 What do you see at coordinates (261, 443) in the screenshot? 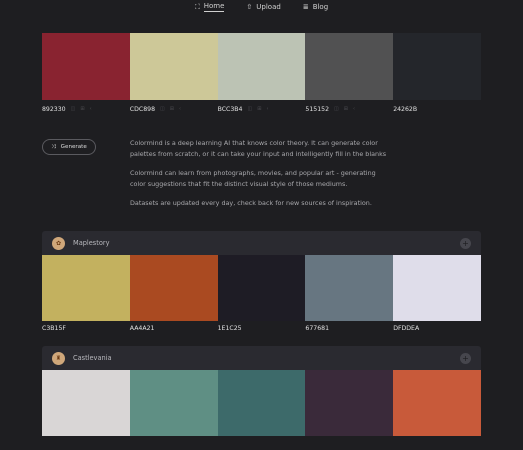
I see `card-hex-row` at bounding box center [261, 443].